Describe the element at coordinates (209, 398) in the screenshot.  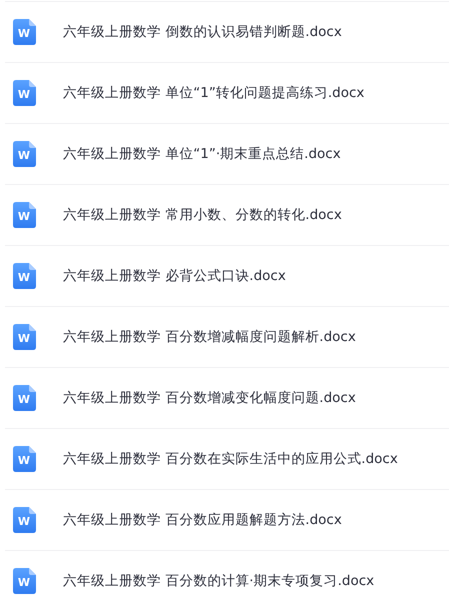
I see `file-name: 六年级上册数学 百分数增减变化幅度问题.docx` at that location.